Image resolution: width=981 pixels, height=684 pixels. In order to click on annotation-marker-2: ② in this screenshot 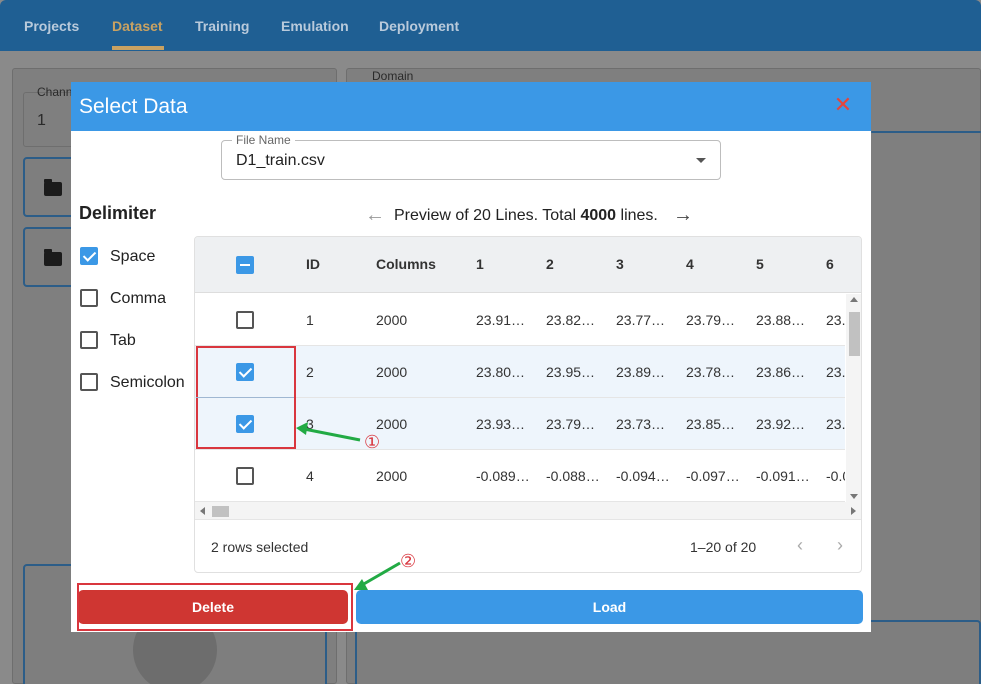, I will do `click(408, 561)`.